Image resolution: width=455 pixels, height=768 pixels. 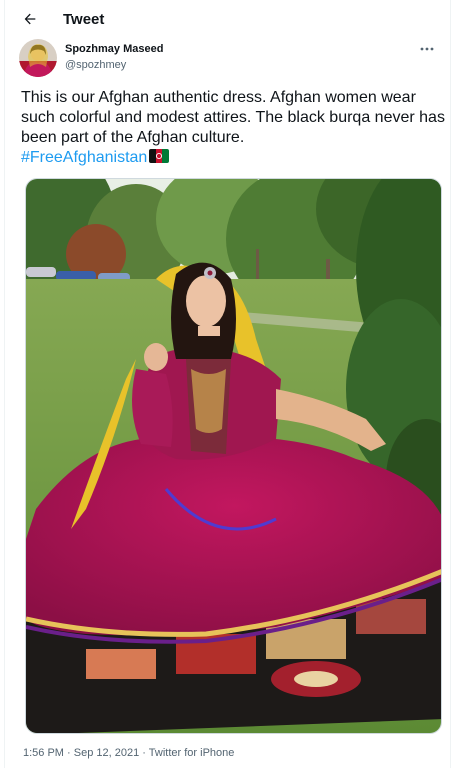 What do you see at coordinates (84, 19) in the screenshot?
I see `page-title: Tweet` at bounding box center [84, 19].